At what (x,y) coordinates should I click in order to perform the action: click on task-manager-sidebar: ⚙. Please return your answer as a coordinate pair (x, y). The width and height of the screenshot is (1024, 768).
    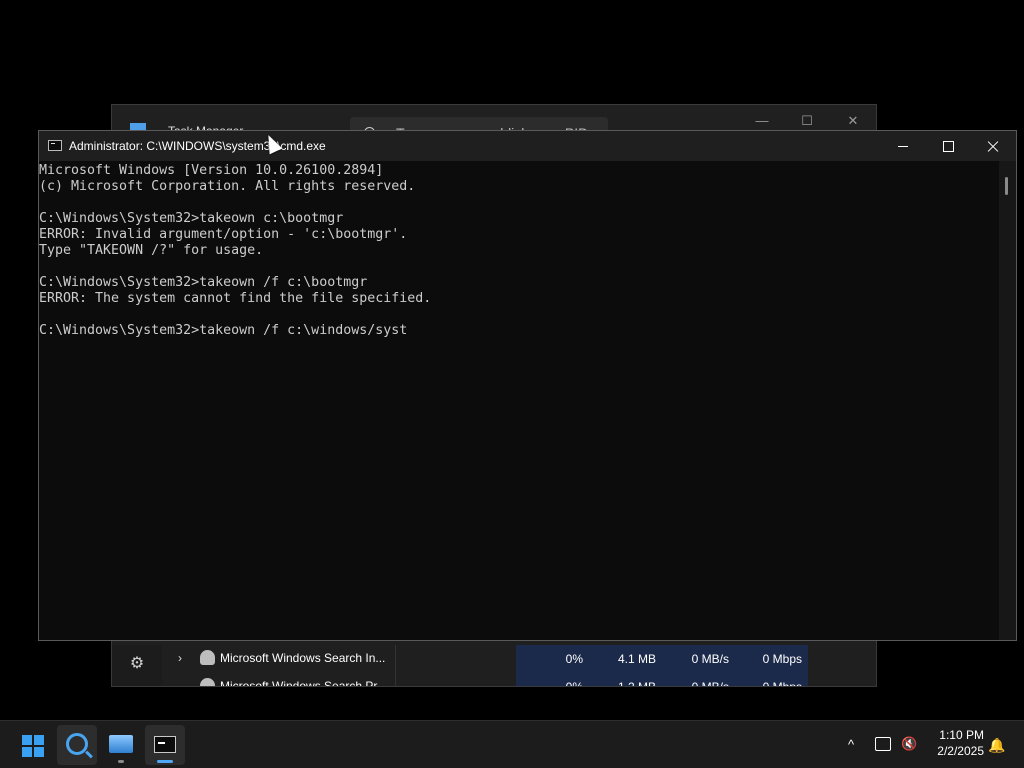
    Looking at the image, I should click on (137, 665).